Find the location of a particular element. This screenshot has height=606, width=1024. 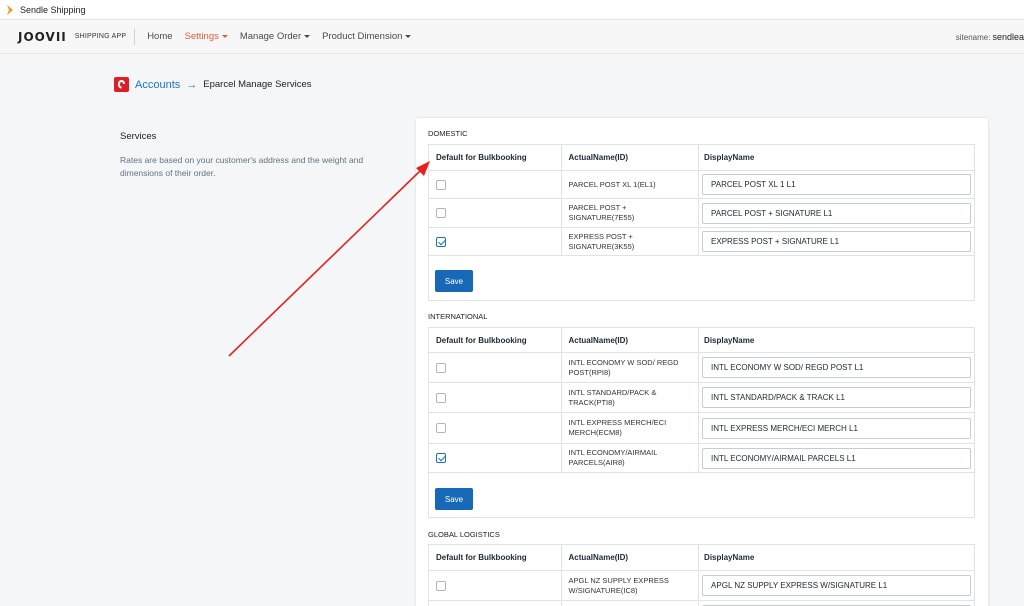

breadcrumb: Accounts → Eparcel Manage Services is located at coordinates (213, 84).